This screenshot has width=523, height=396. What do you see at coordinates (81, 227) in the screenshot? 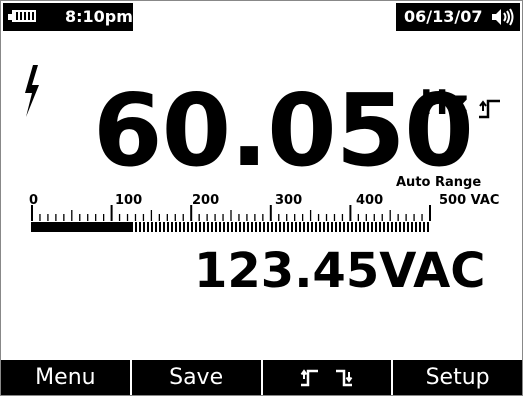
I see `bargraph-fill` at bounding box center [81, 227].